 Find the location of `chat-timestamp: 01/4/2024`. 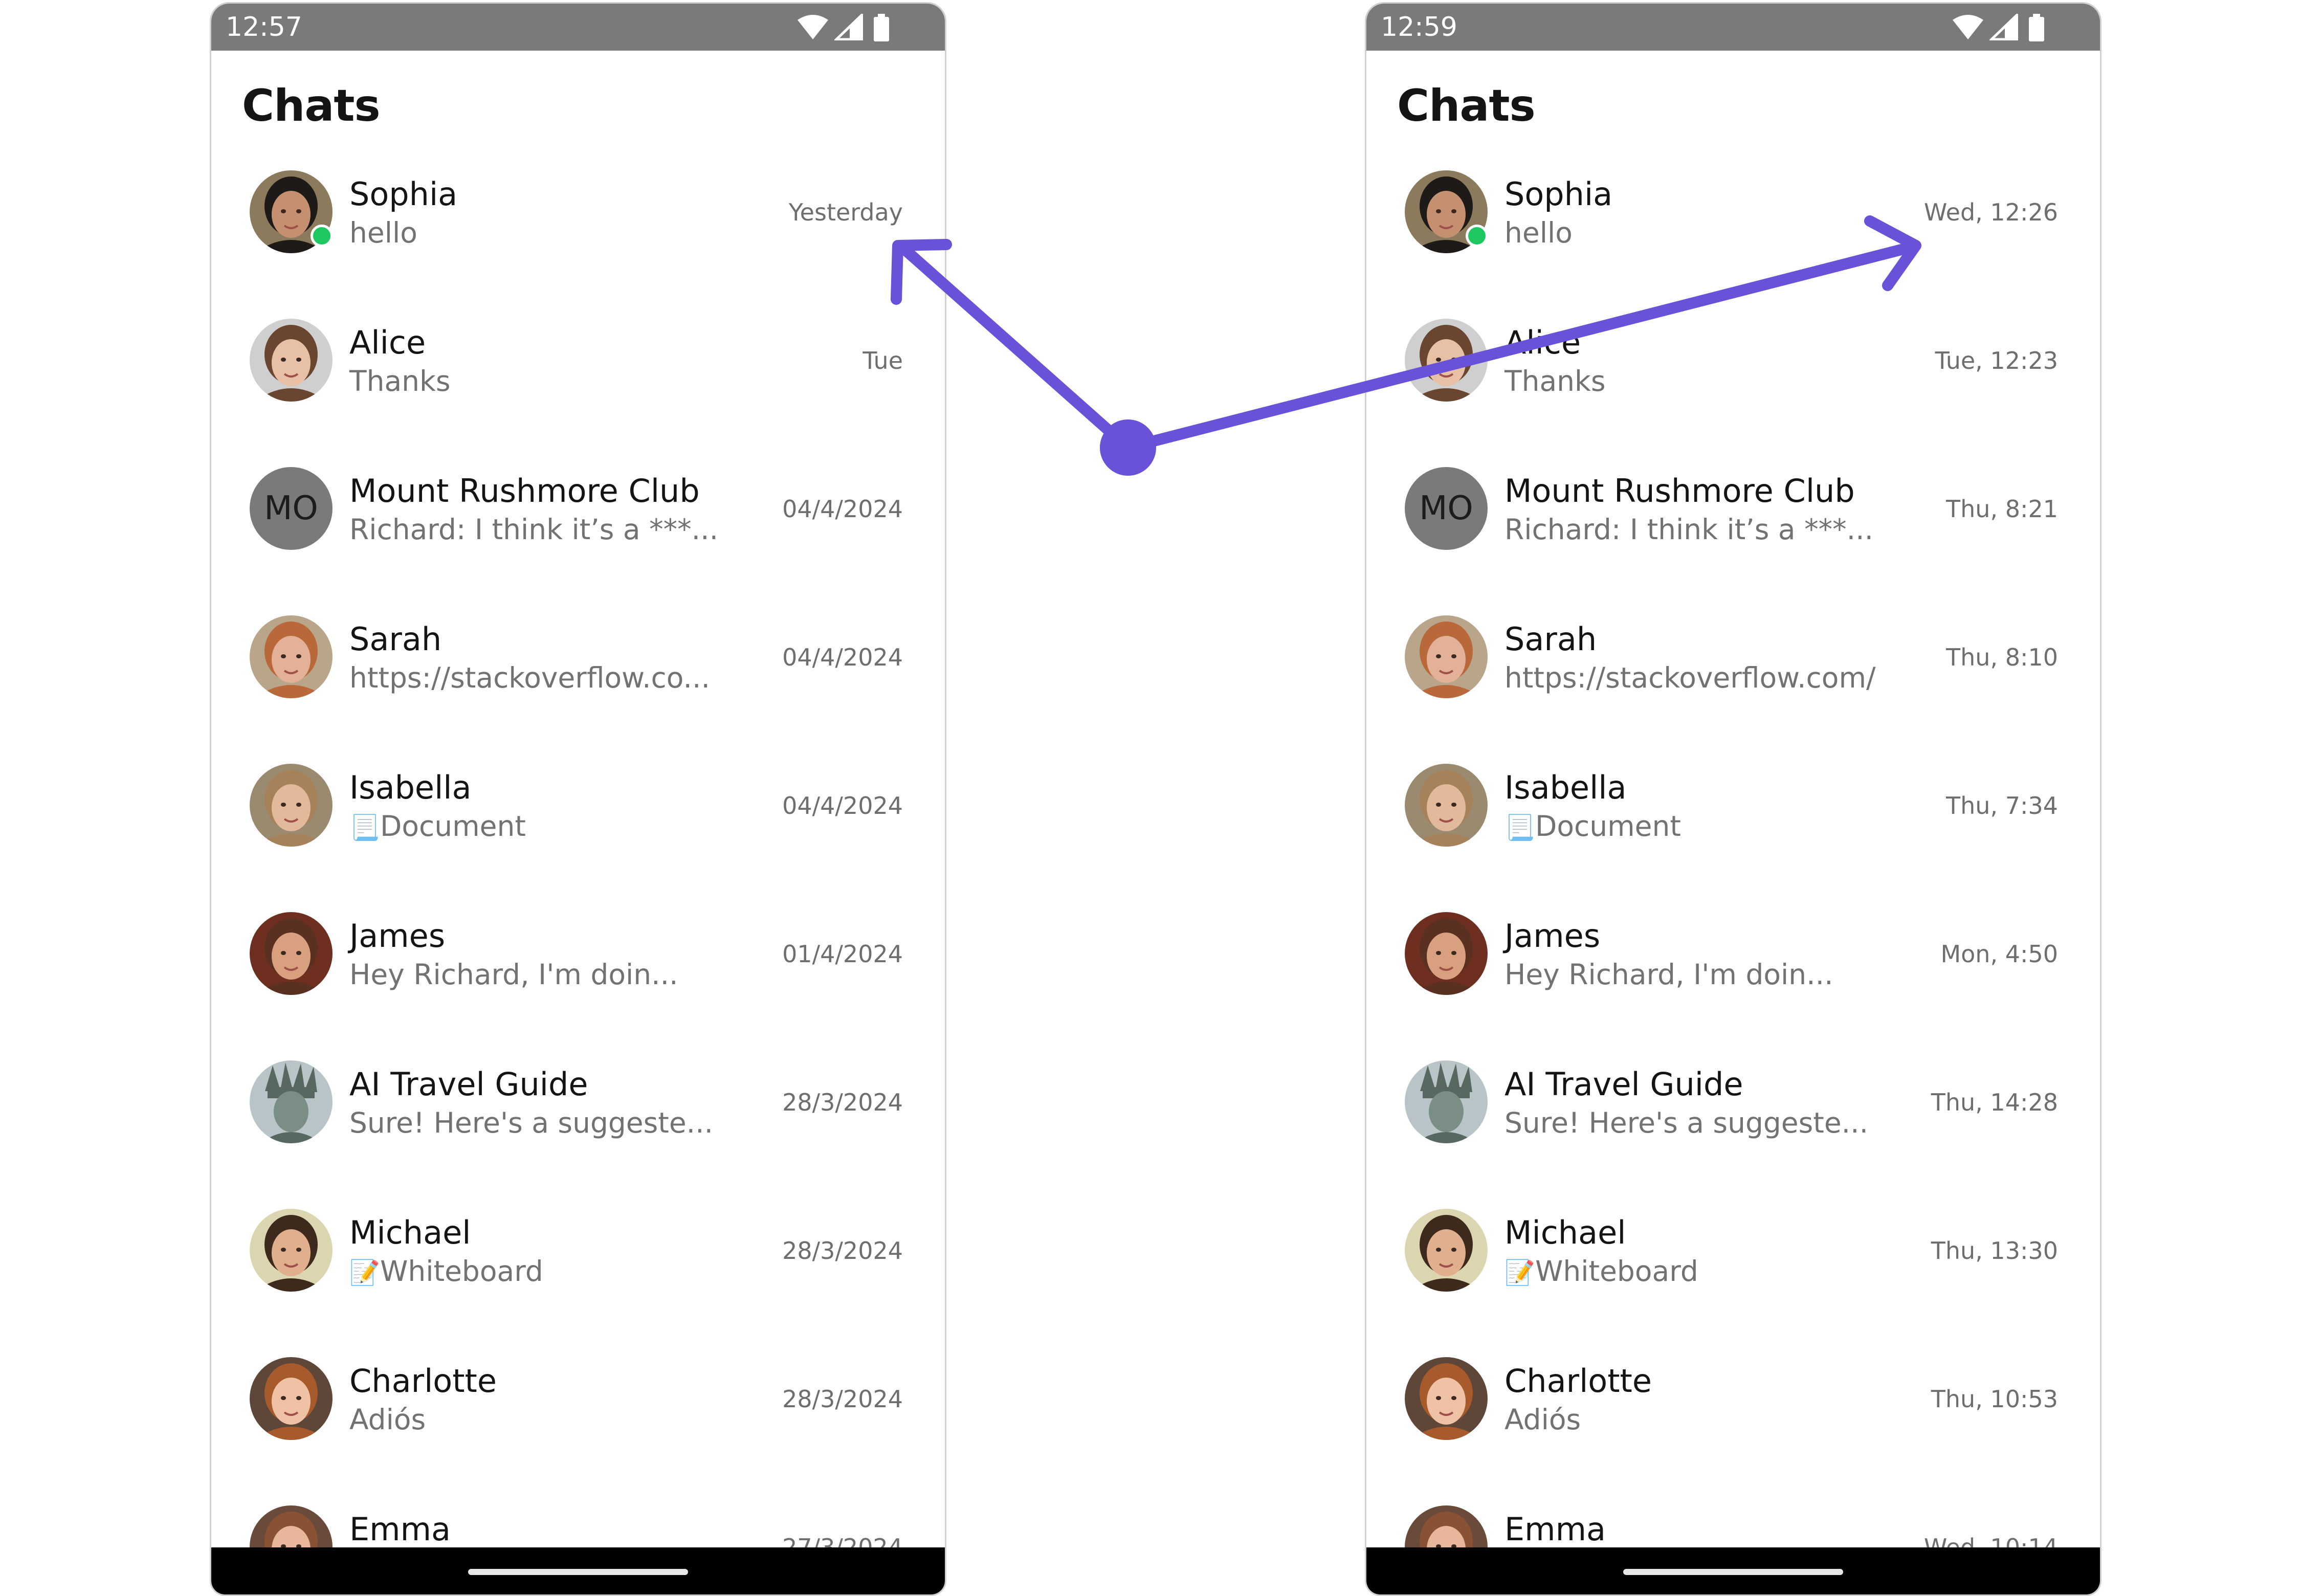

chat-timestamp: 01/4/2024 is located at coordinates (842, 954).